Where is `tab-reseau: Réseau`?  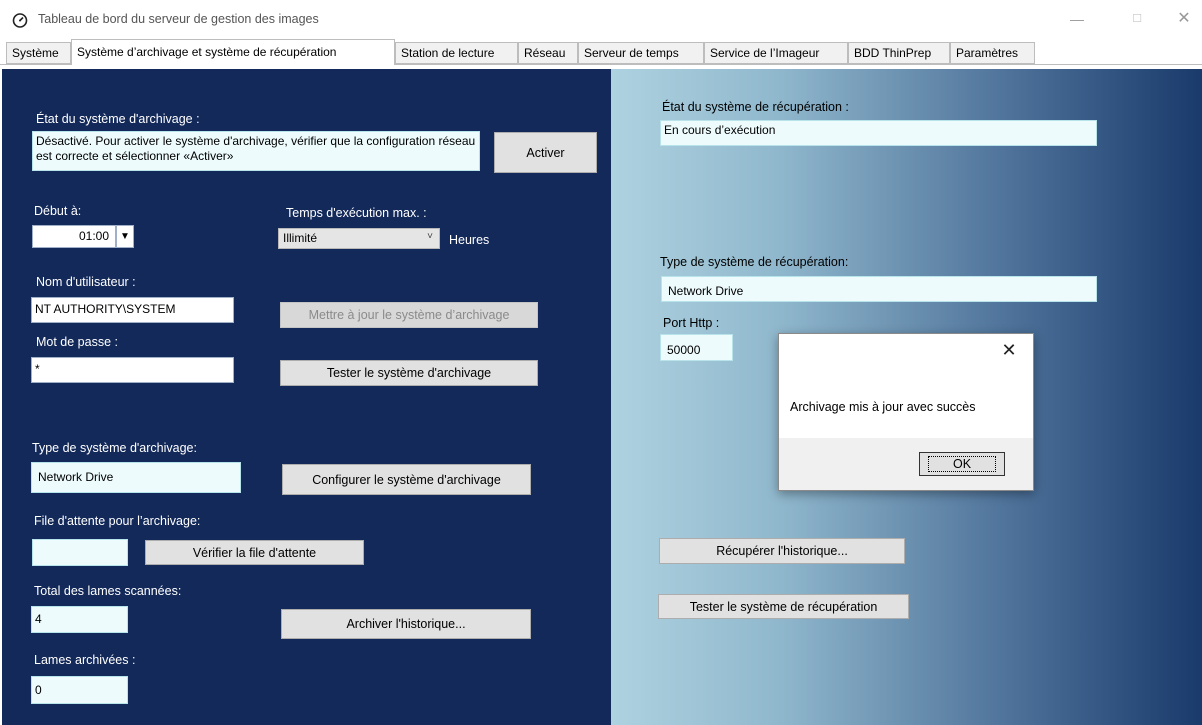 tab-reseau: Réseau is located at coordinates (548, 53).